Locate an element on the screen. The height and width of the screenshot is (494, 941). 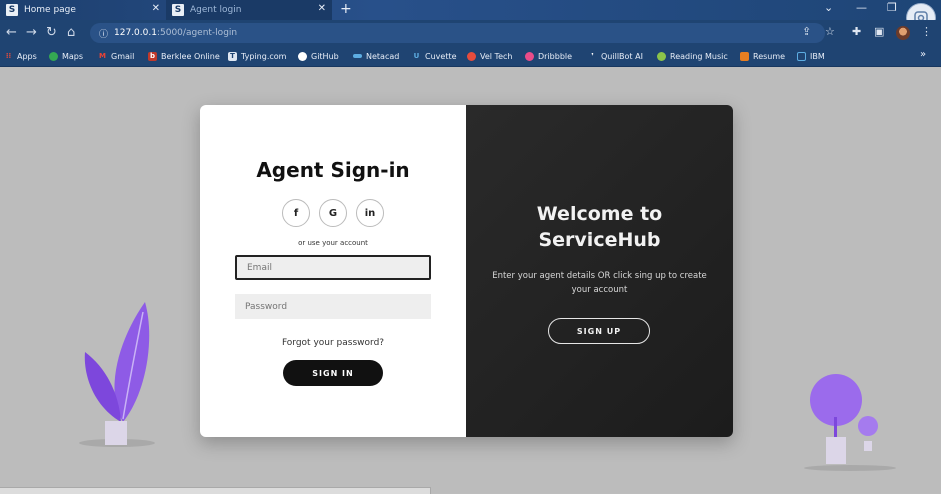
bookmark-star-icon: ☆ is located at coordinates (830, 31).